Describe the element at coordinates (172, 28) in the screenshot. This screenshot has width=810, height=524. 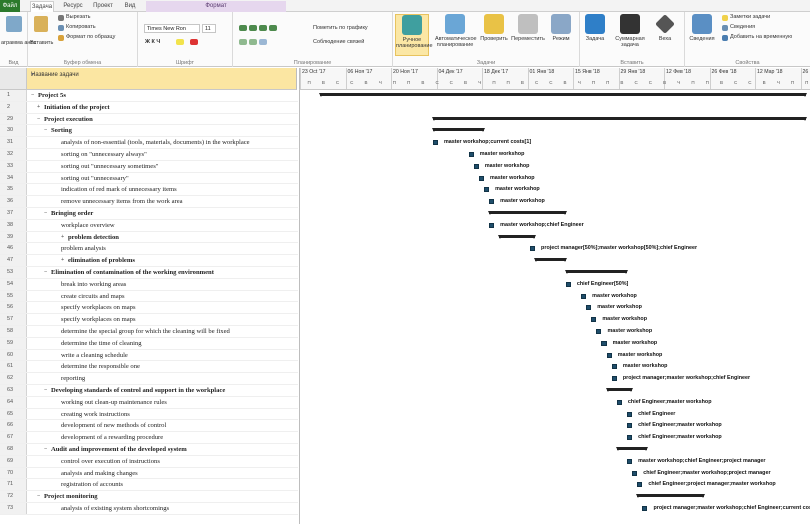
I see `font-name-select: Times New Ron` at that location.